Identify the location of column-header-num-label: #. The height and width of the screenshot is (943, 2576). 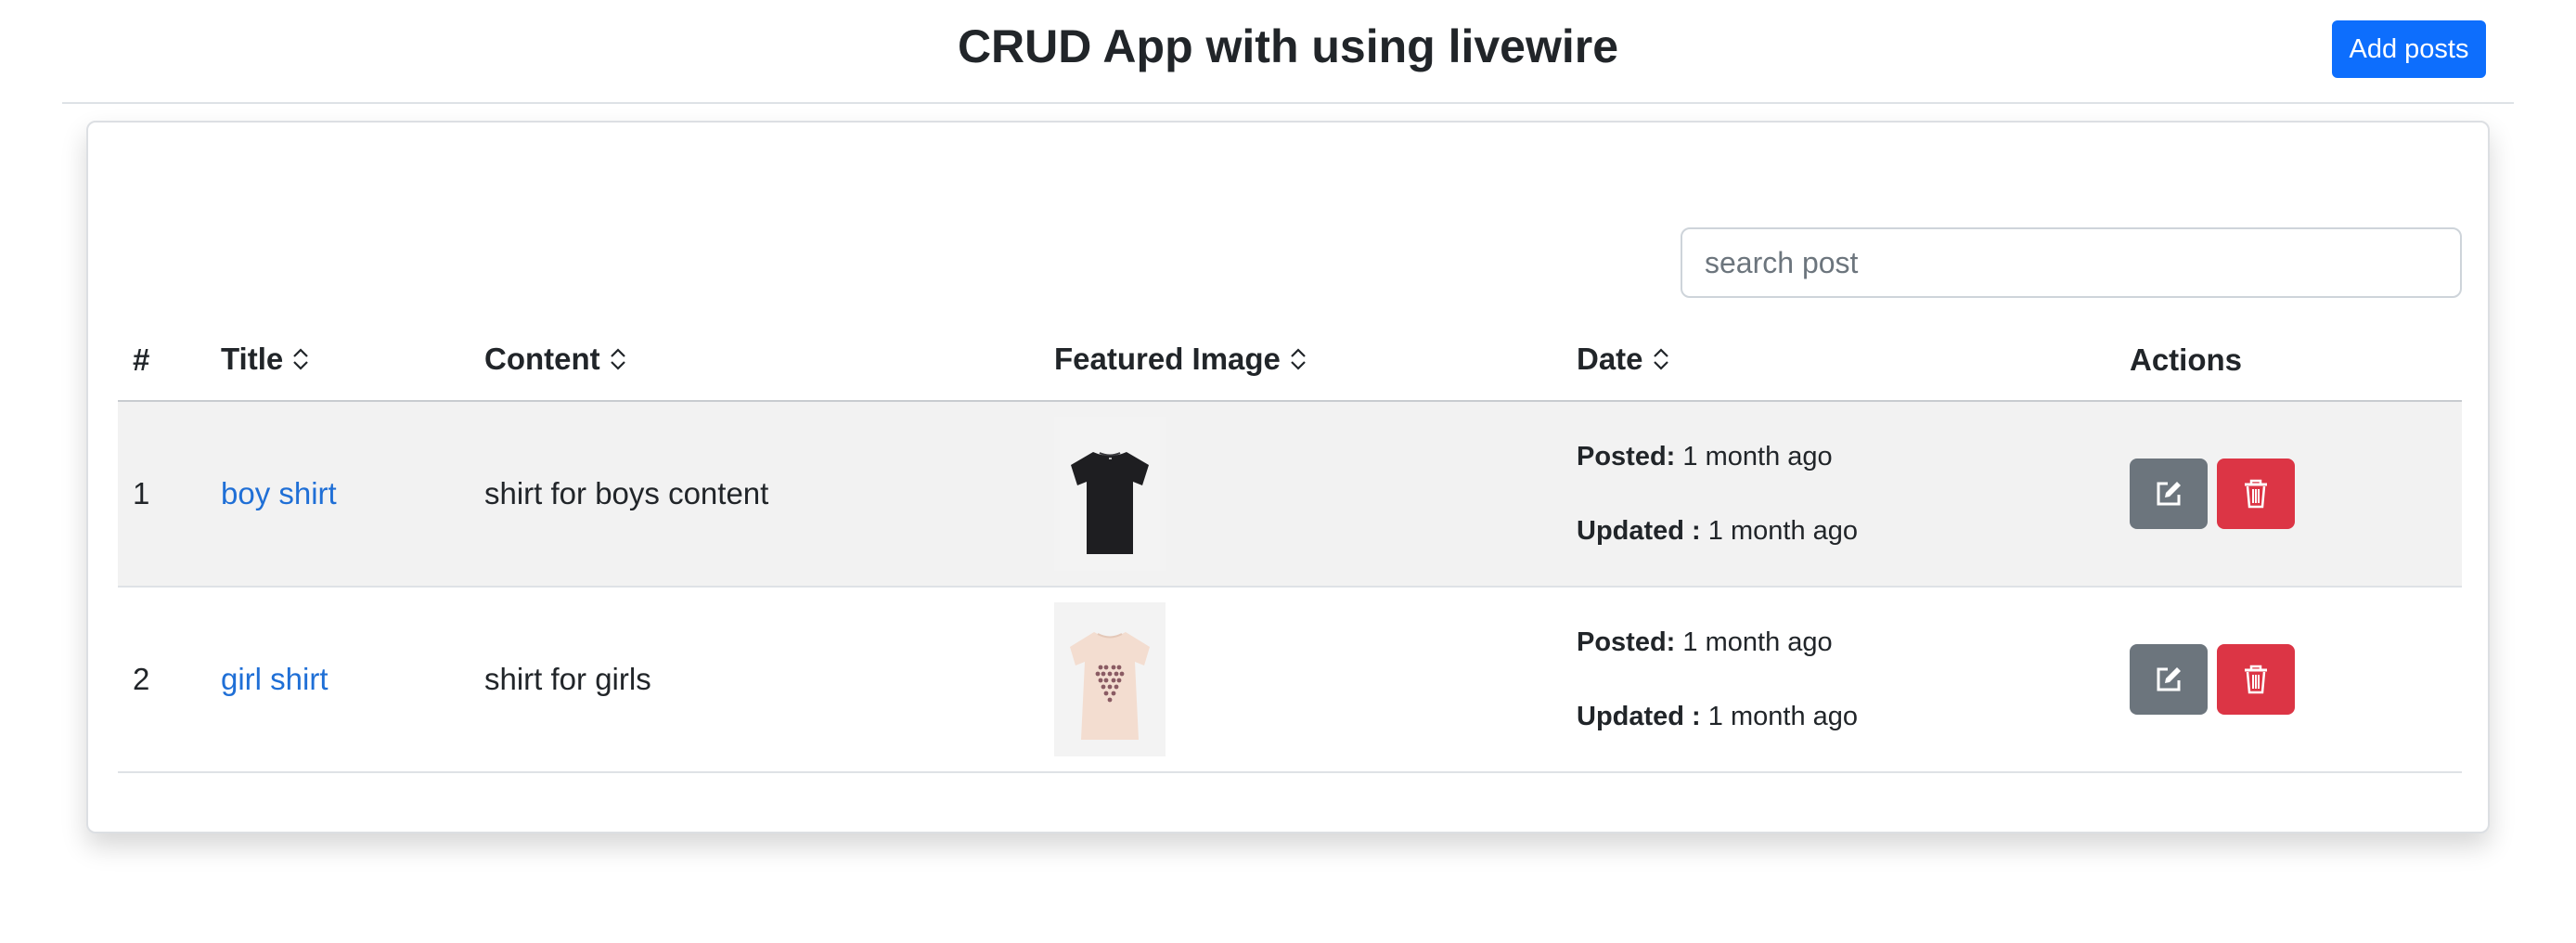
(141, 359).